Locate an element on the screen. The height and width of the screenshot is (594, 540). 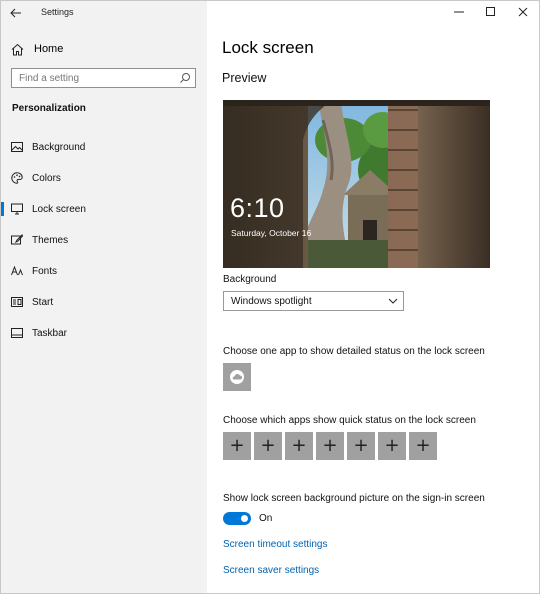
minimize-icon is located at coordinates (459, 12).